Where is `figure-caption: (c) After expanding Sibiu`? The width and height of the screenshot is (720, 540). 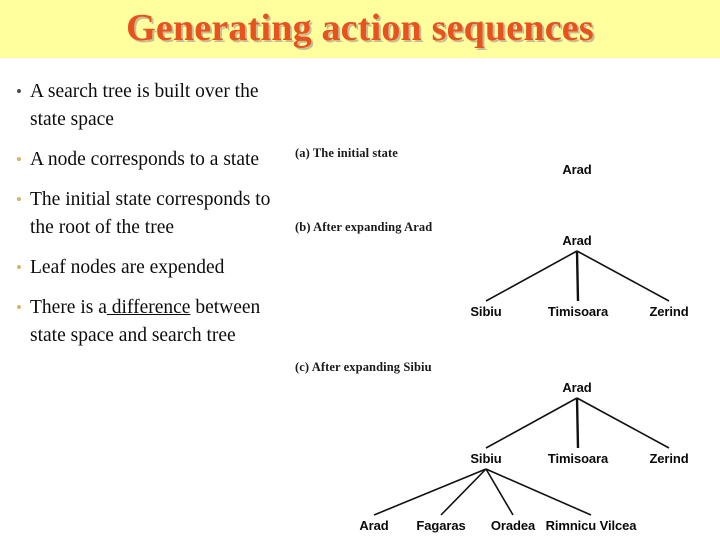 figure-caption: (c) After expanding Sibiu is located at coordinates (363, 367).